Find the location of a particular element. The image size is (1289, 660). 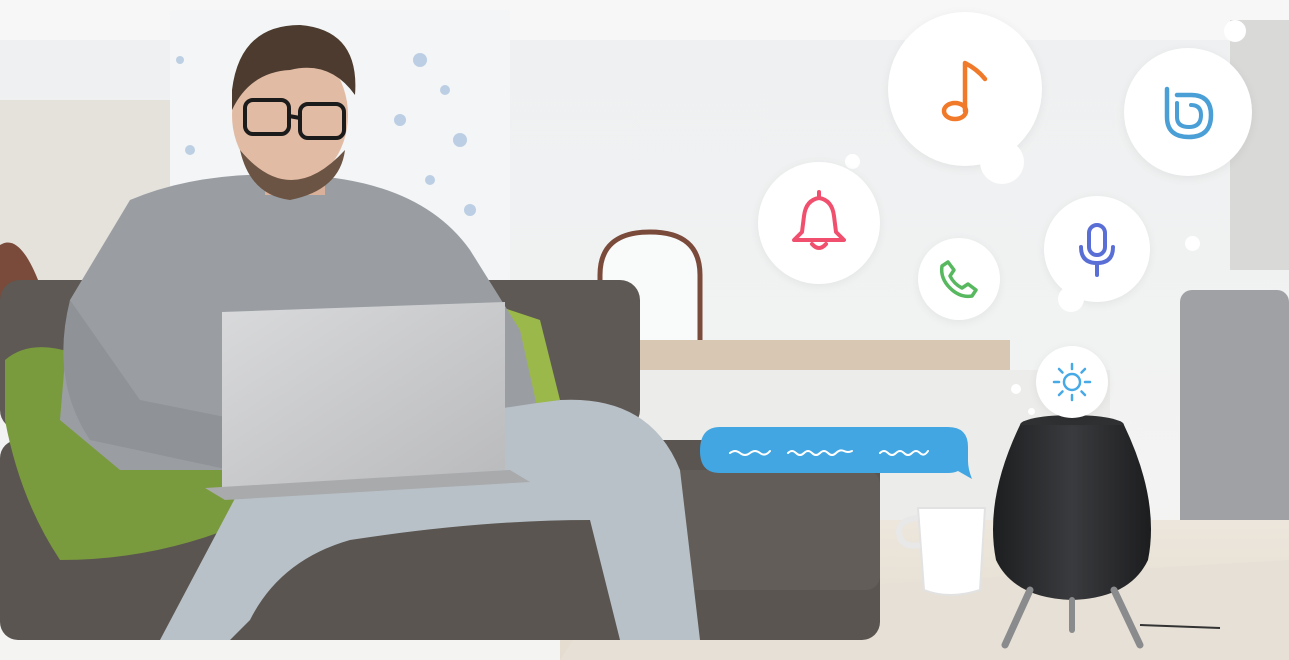

sun-bubble is located at coordinates (1072, 382).